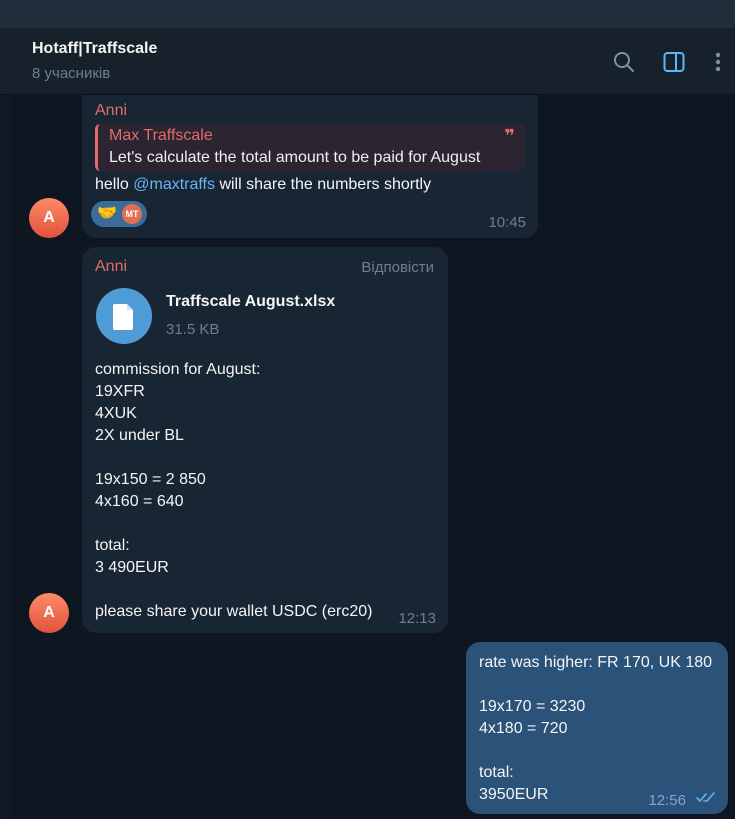 The width and height of the screenshot is (735, 819). Describe the element at coordinates (94, 49) in the screenshot. I see `chat-title: Hotaff|Traffscale` at that location.